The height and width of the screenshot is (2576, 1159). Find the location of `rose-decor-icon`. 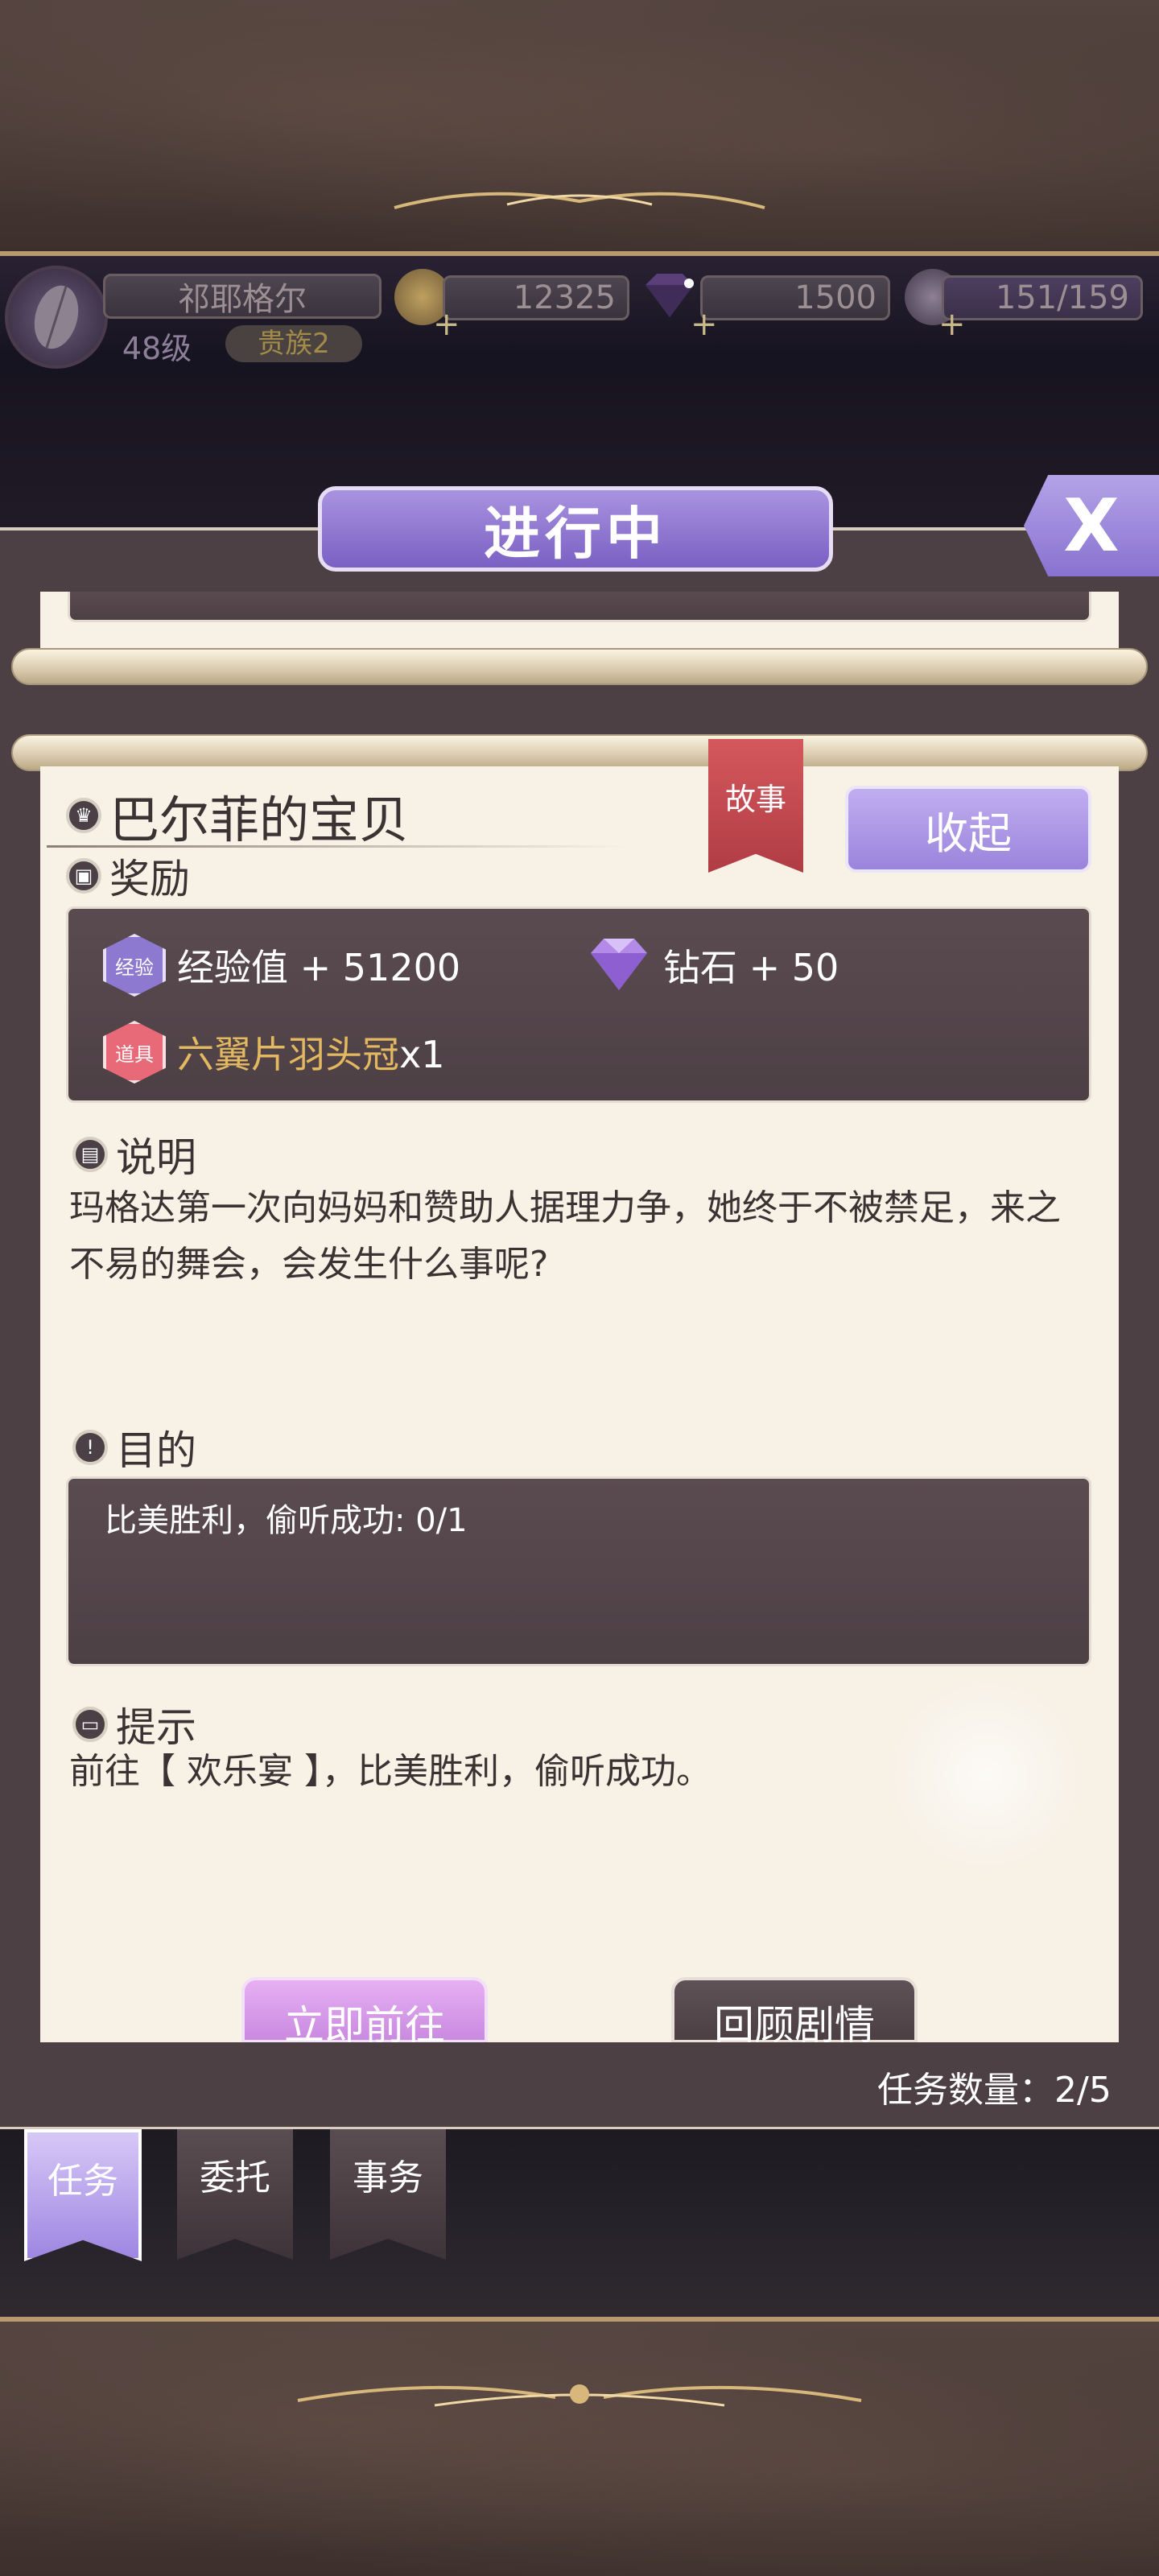

rose-decor-icon is located at coordinates (986, 1775).